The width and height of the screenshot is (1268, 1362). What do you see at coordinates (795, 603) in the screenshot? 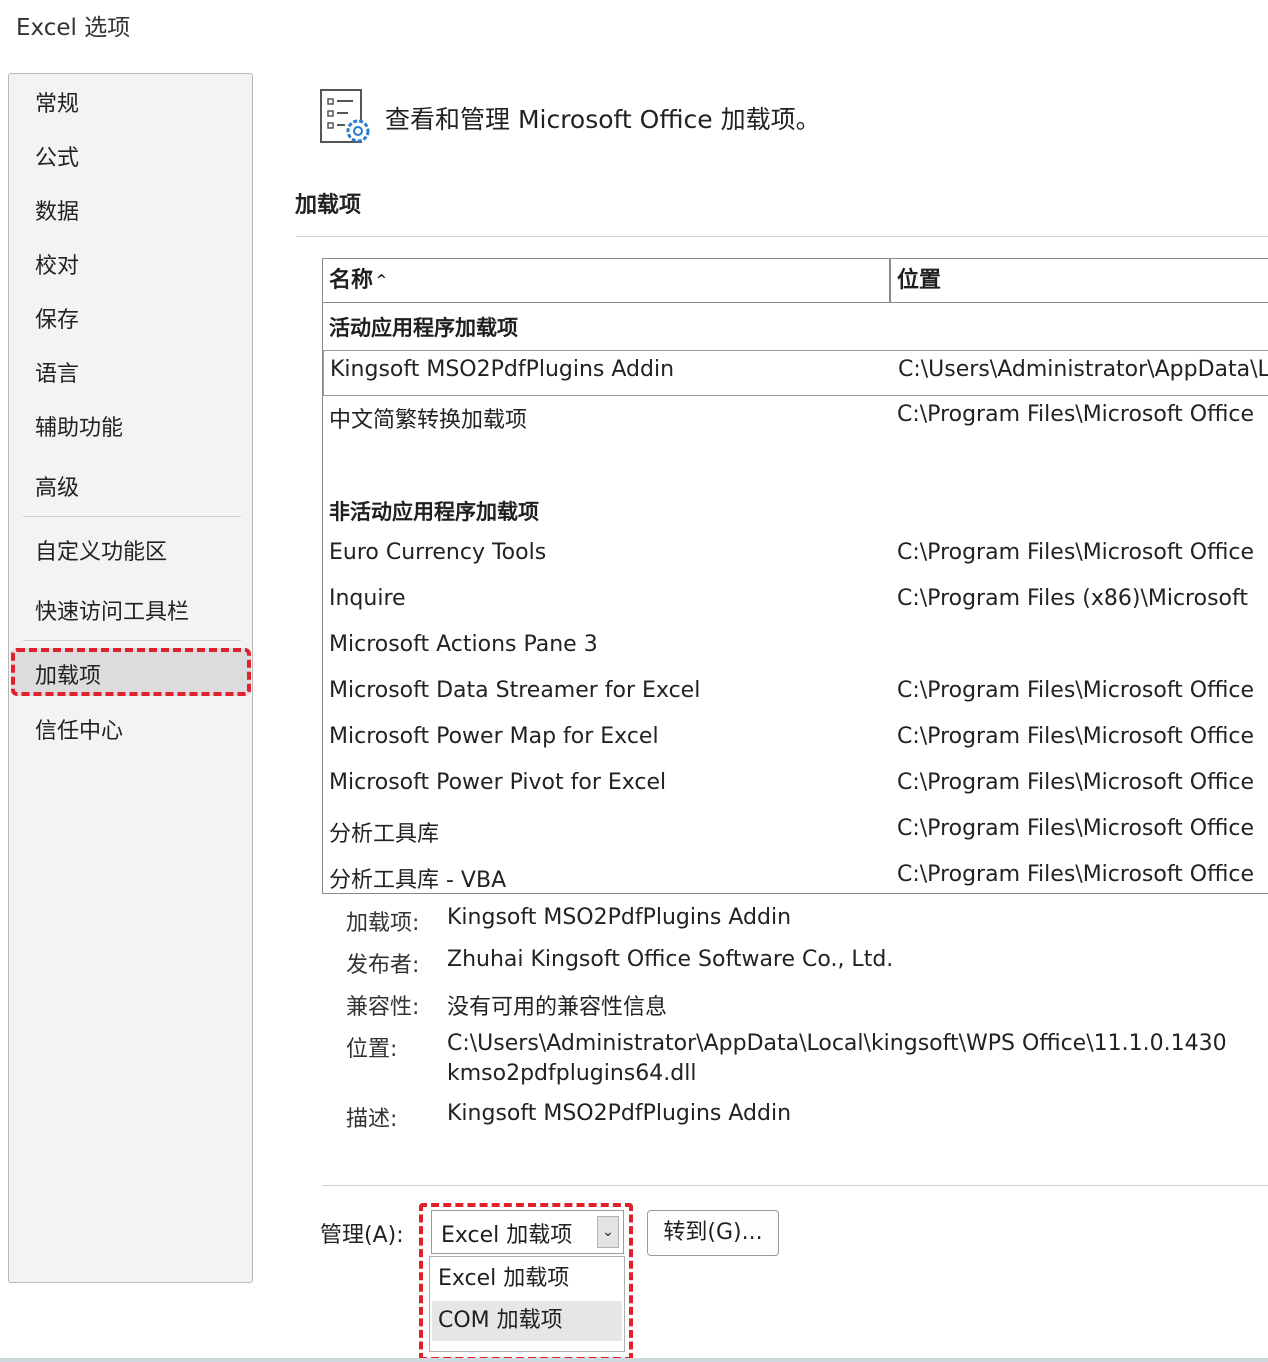
I see `table-row: Inquire C:\Program Files (x86)\Microsoft` at bounding box center [795, 603].